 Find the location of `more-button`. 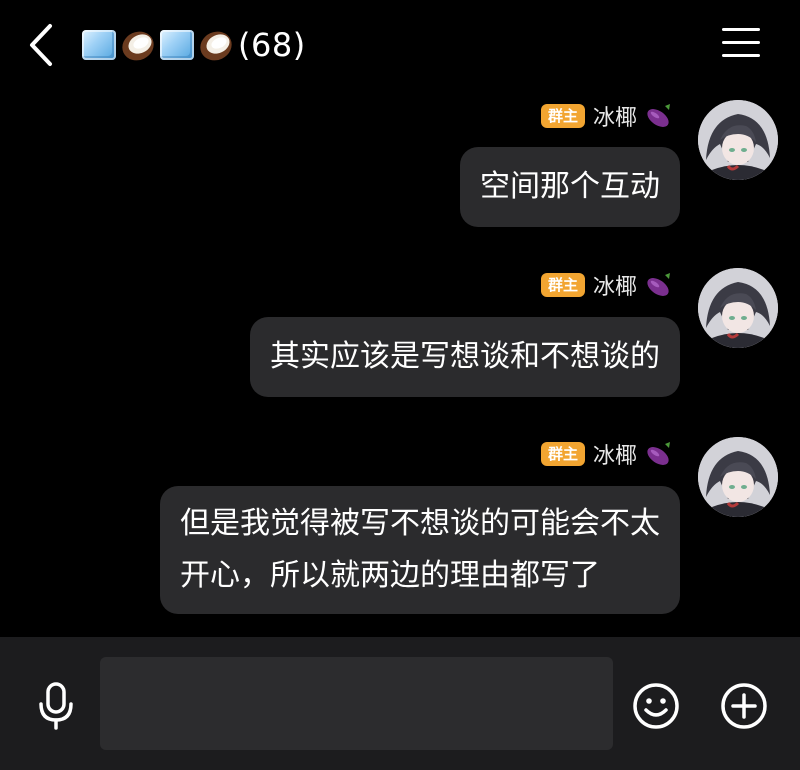

more-button is located at coordinates (744, 706).